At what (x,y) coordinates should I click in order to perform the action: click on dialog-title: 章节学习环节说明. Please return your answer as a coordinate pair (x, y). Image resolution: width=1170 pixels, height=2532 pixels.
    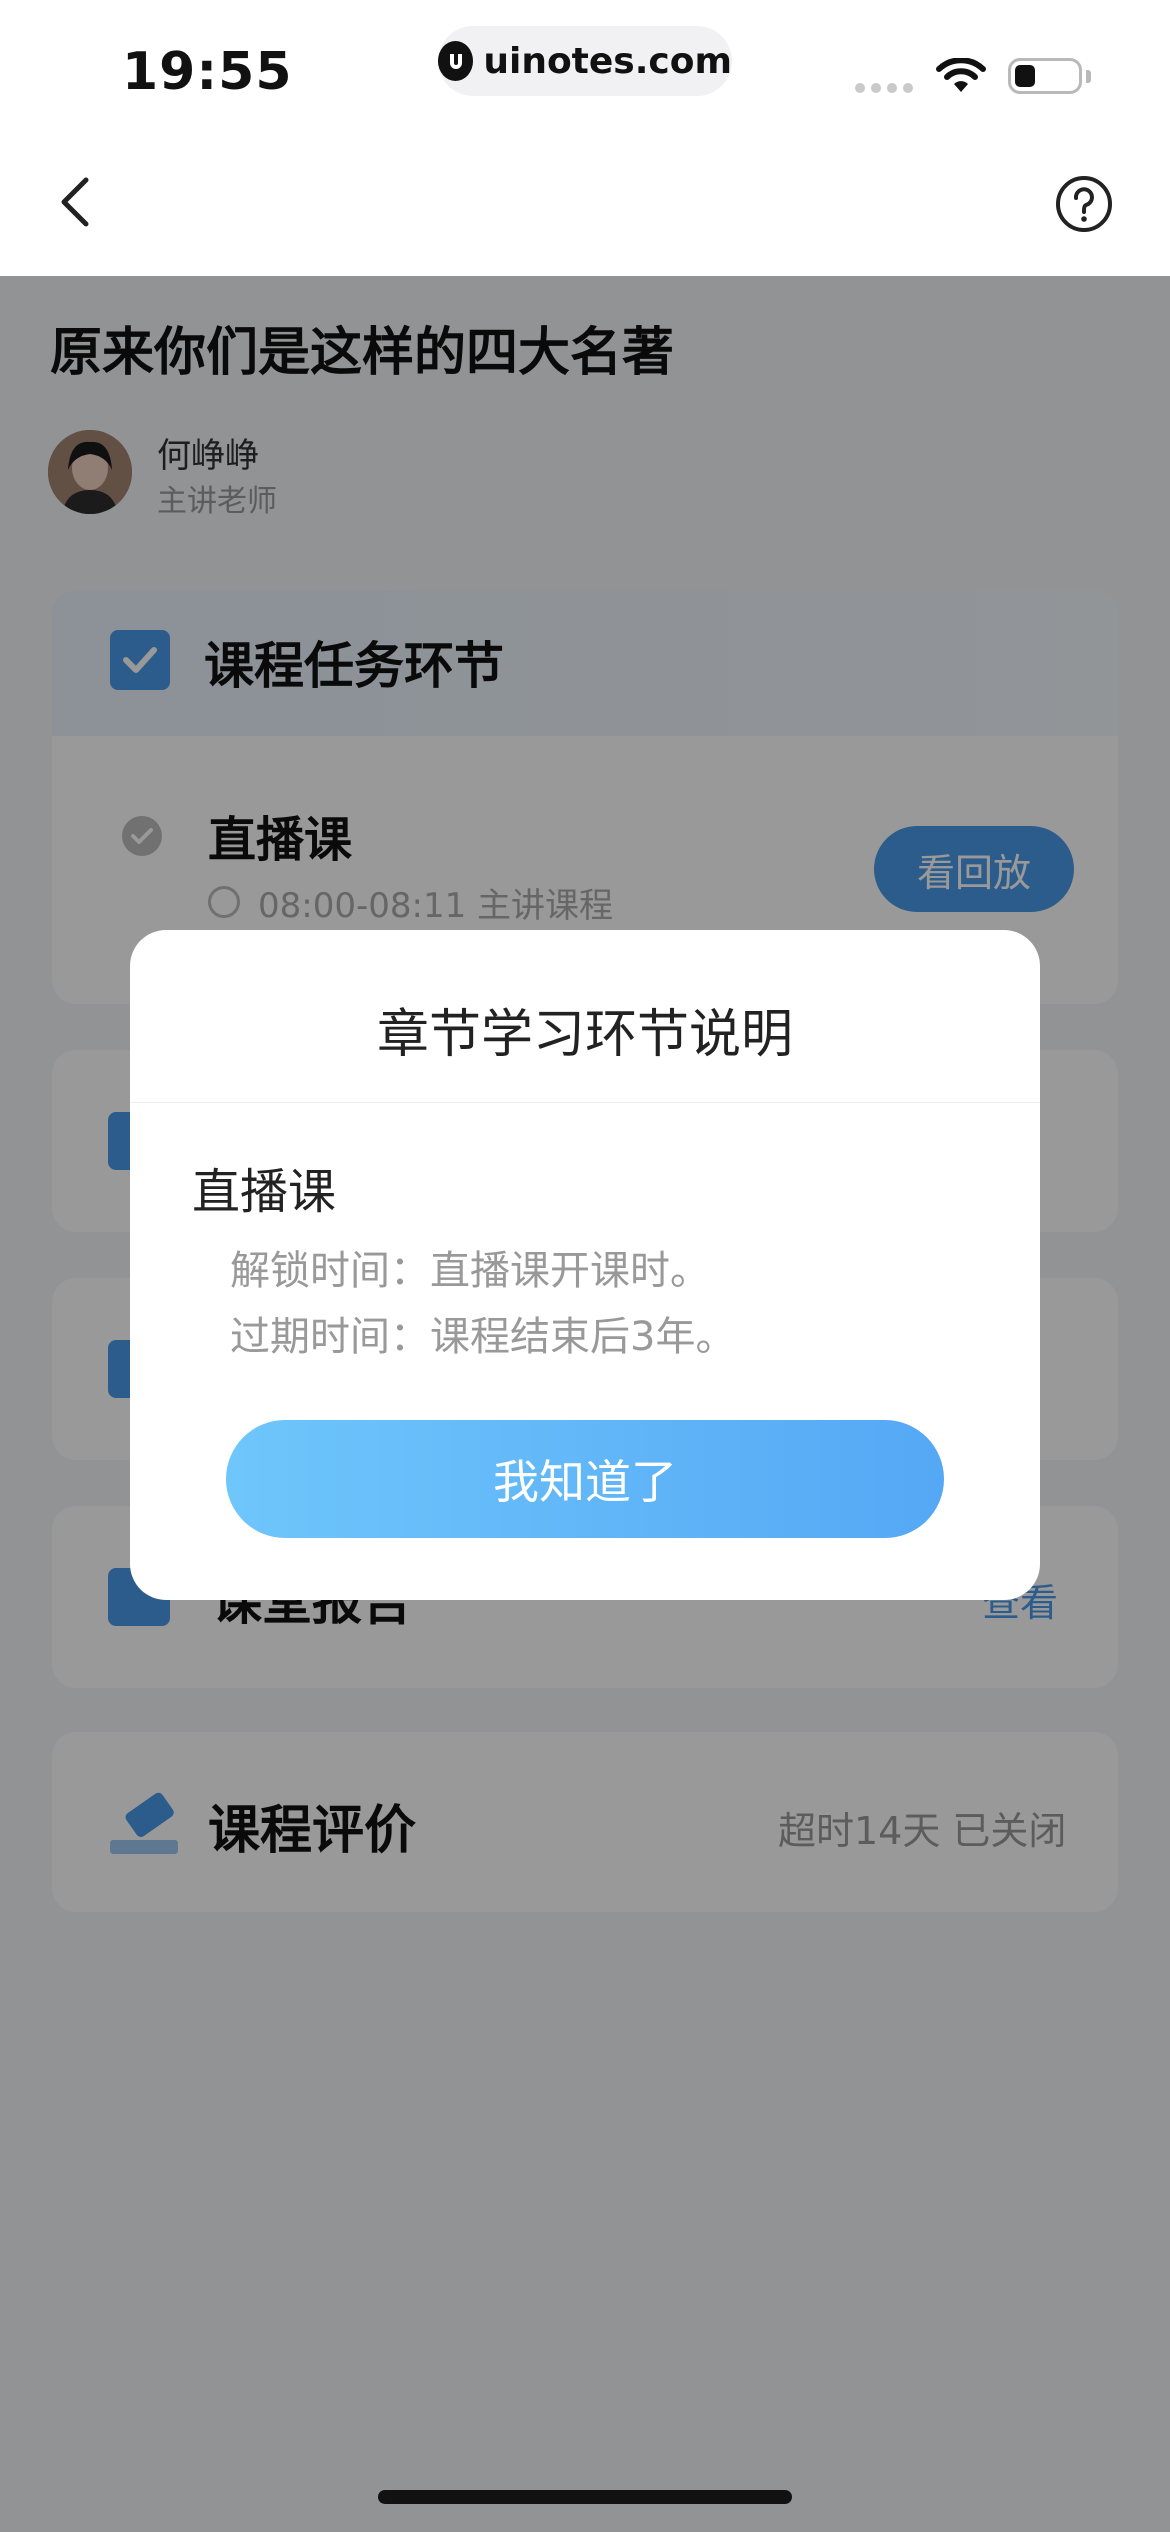
    Looking at the image, I should click on (584, 1035).